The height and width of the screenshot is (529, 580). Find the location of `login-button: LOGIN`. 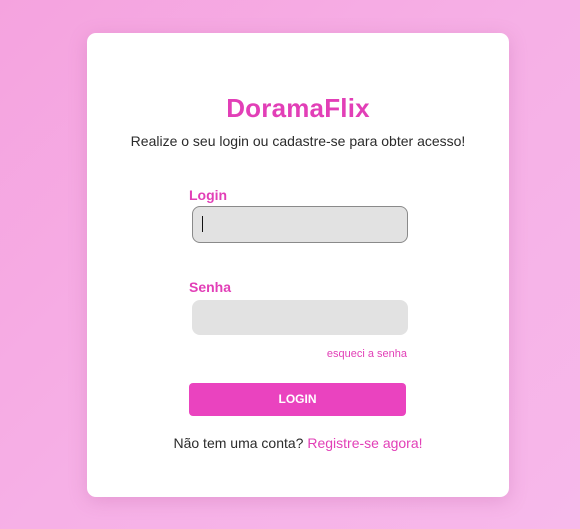

login-button: LOGIN is located at coordinates (297, 399).